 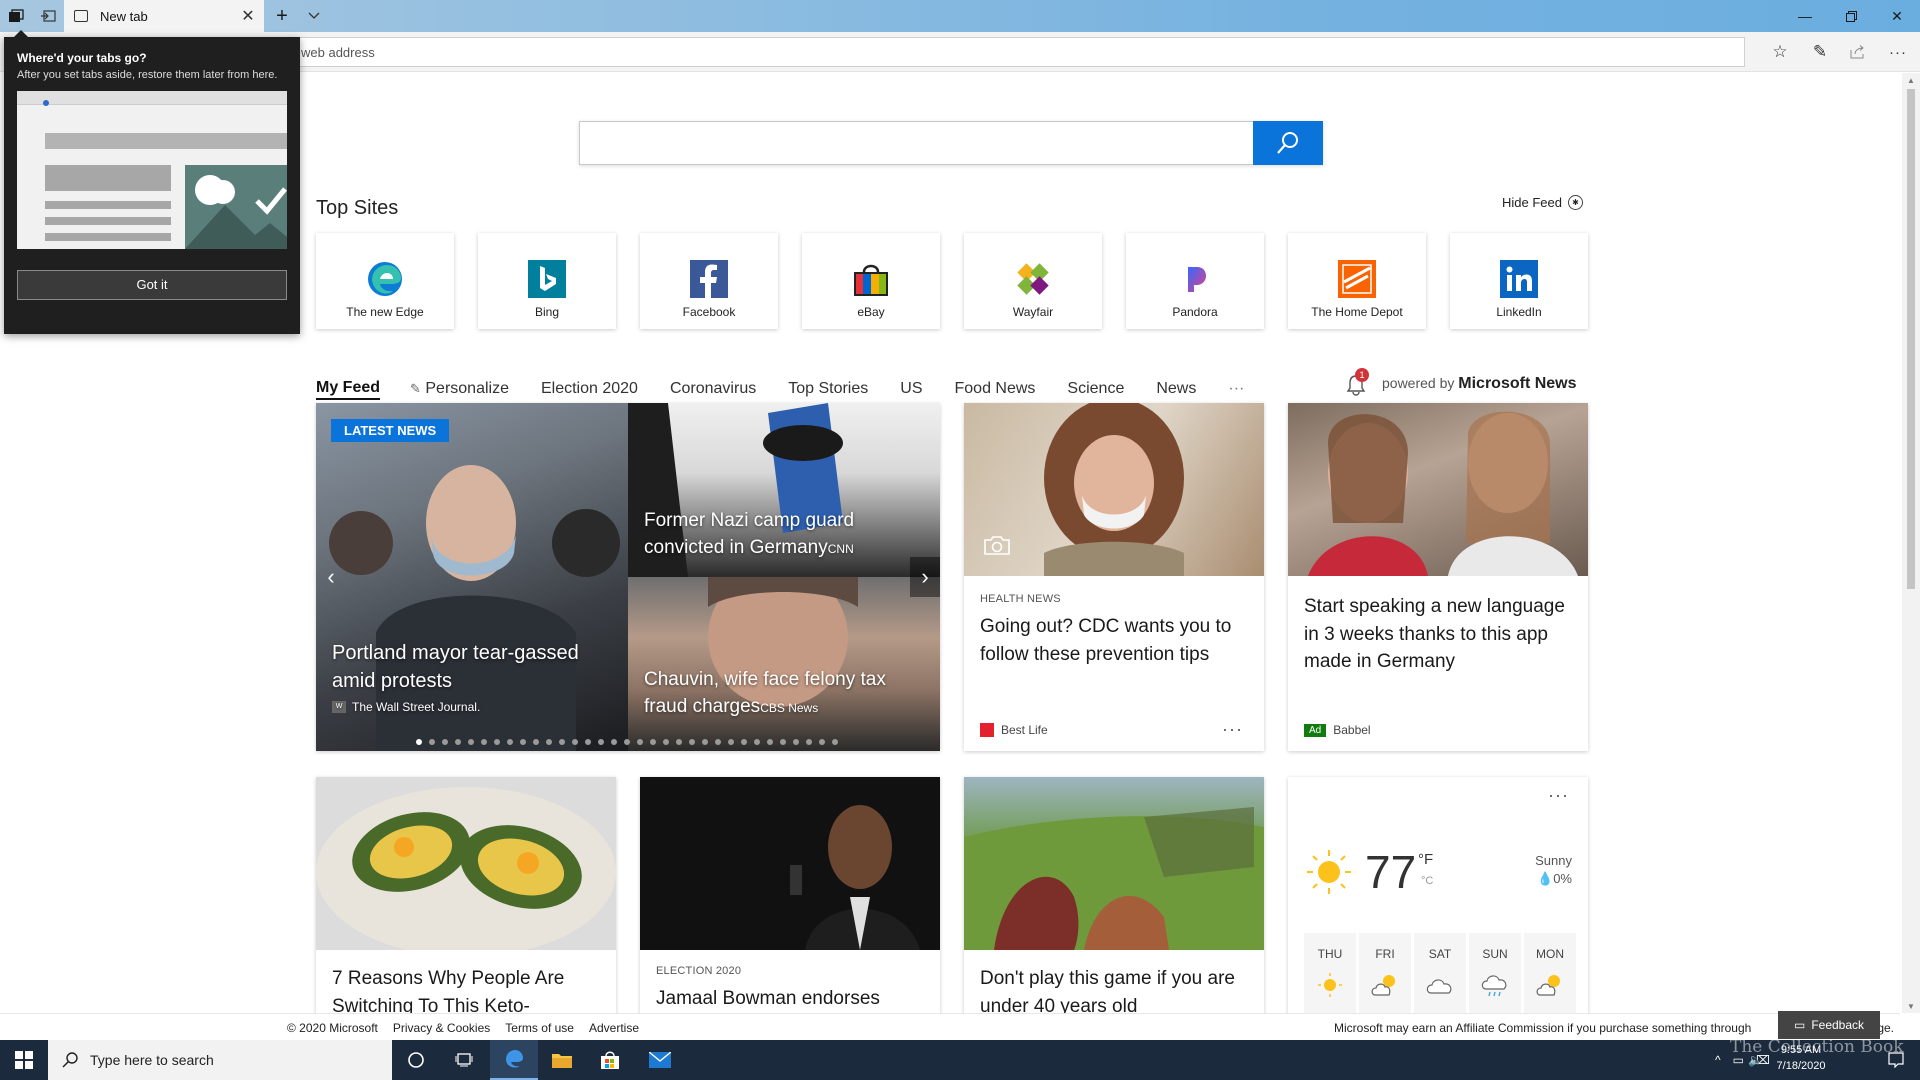 What do you see at coordinates (713, 389) in the screenshot?
I see `tab-coronavirus: Coronavirus` at bounding box center [713, 389].